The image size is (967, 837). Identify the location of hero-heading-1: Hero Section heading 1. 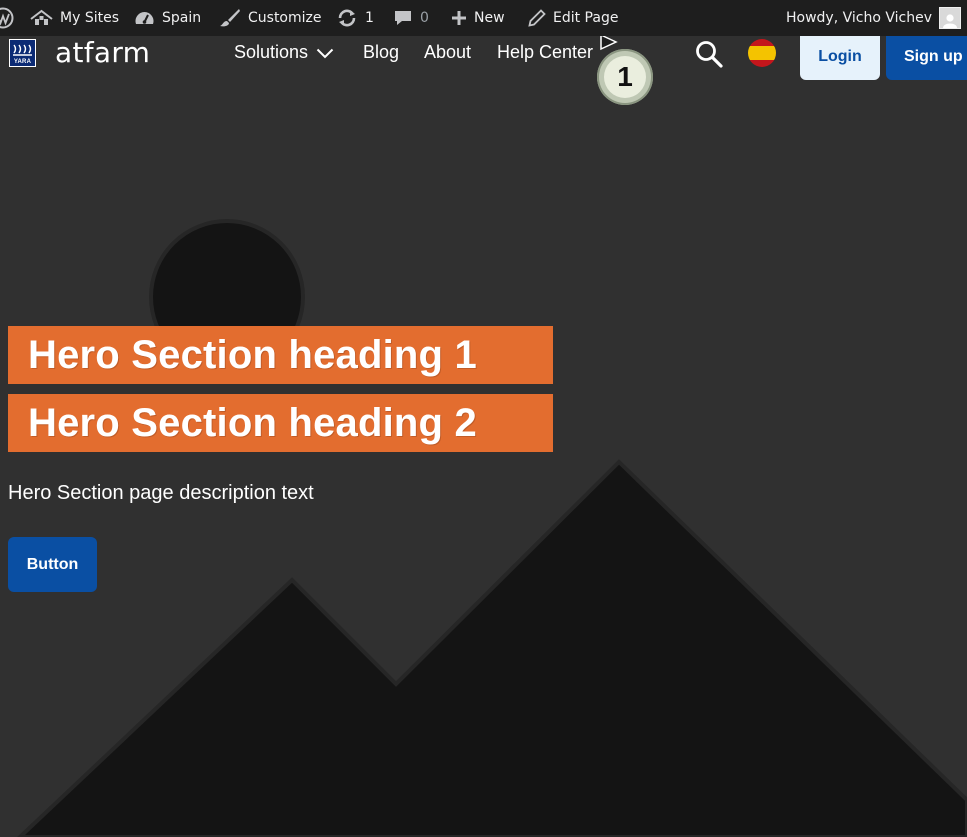
(280, 355).